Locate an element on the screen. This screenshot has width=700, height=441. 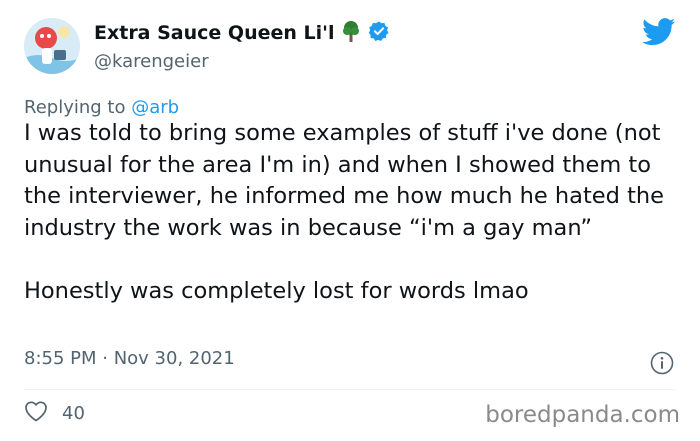
heart-icon is located at coordinates (36, 413).